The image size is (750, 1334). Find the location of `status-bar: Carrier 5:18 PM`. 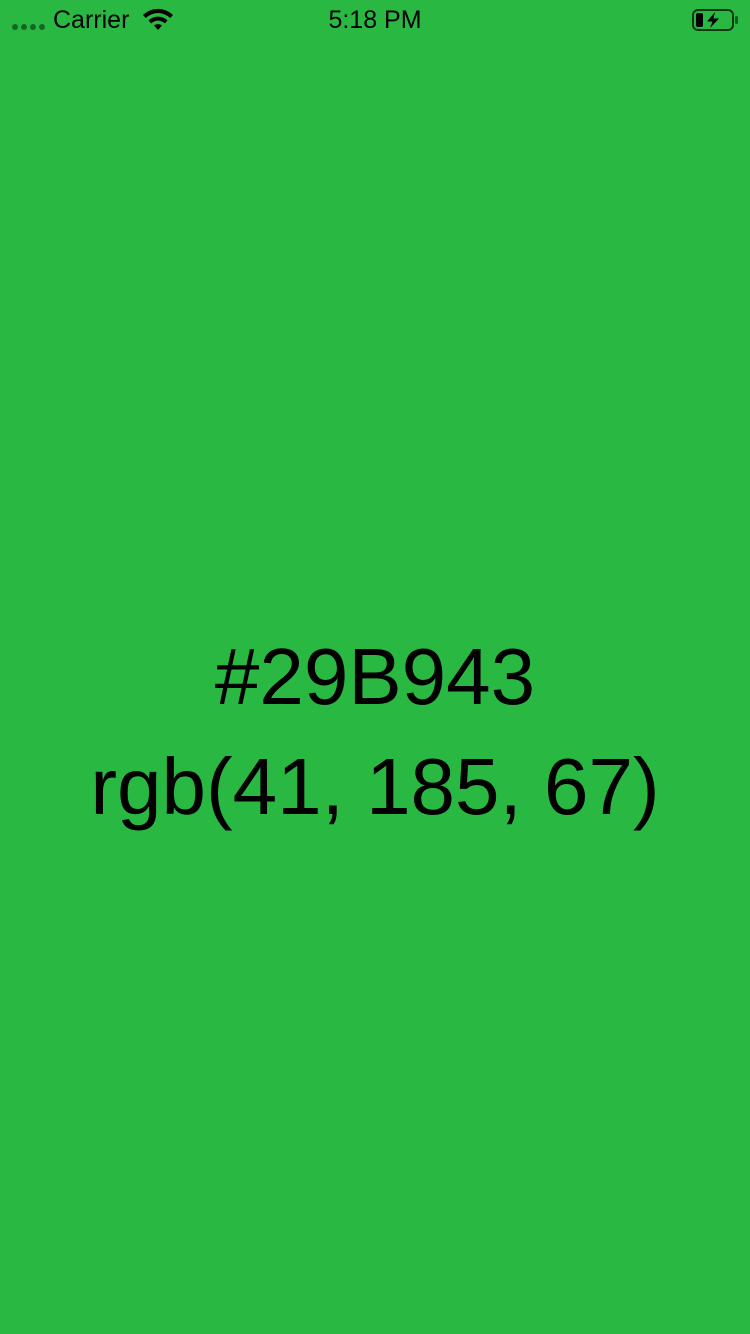

status-bar: Carrier 5:18 PM is located at coordinates (375, 20).